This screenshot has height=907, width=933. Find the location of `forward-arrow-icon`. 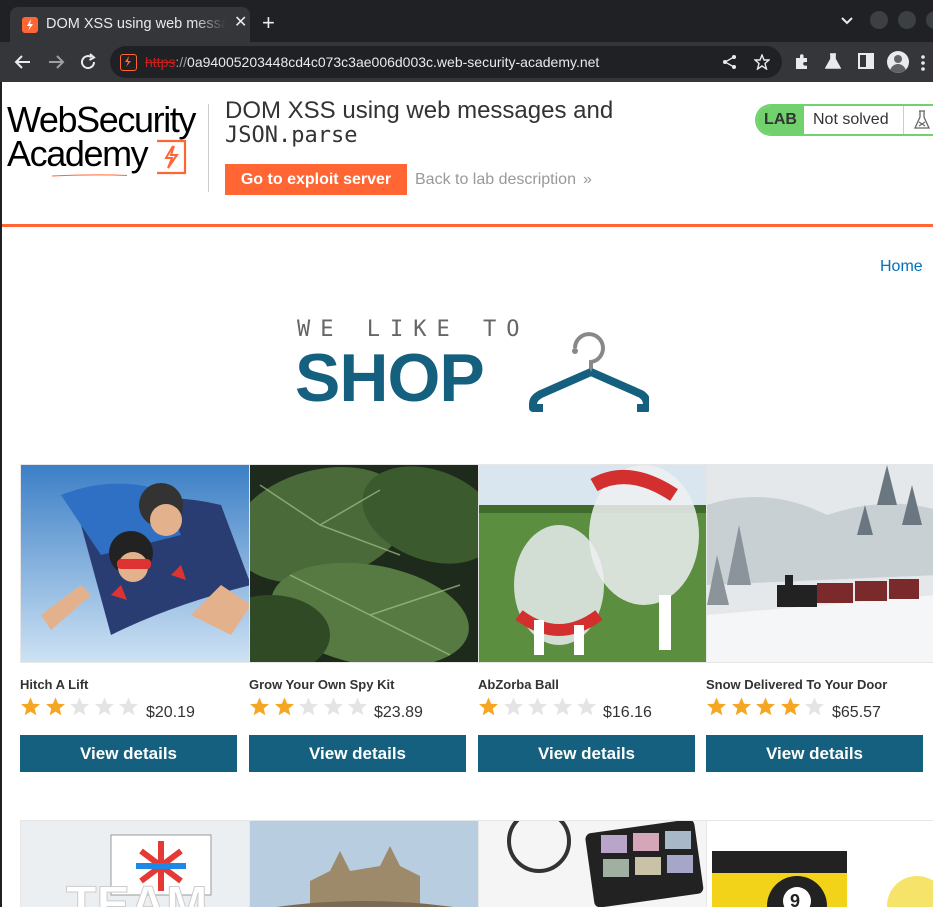

forward-arrow-icon is located at coordinates (56, 62).